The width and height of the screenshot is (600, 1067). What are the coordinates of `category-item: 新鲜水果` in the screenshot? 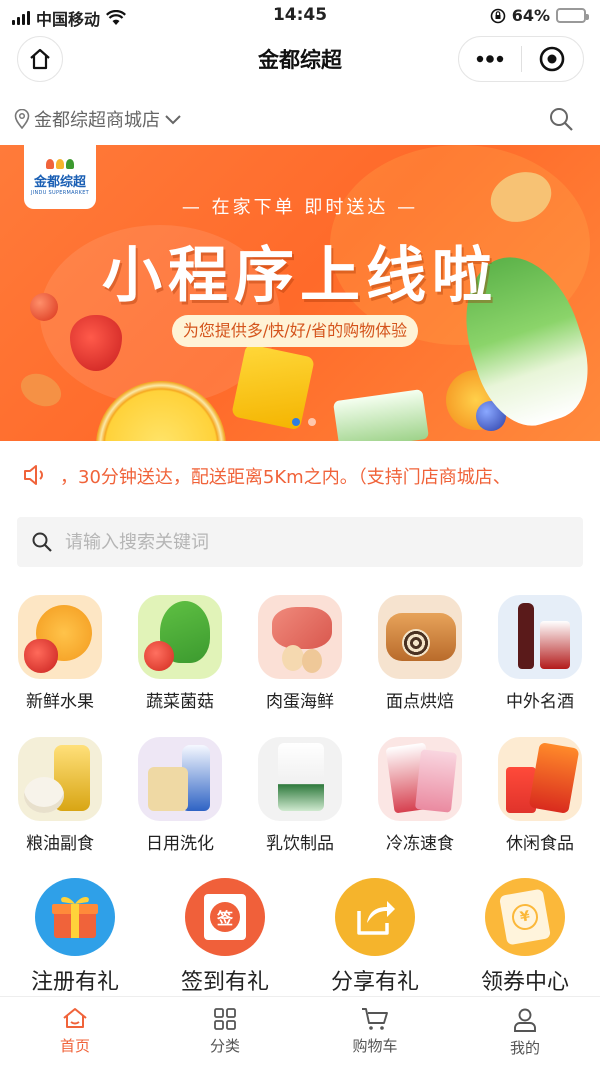 It's located at (60, 666).